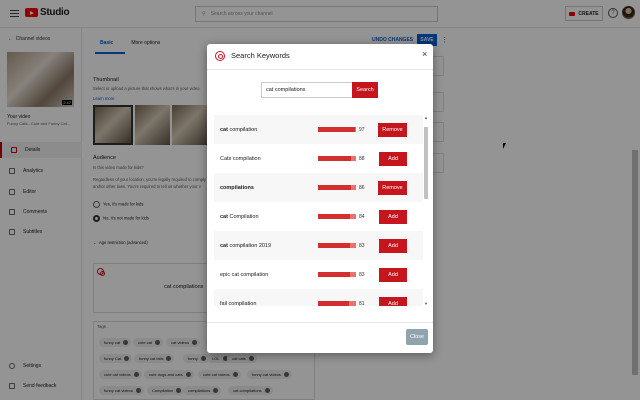 Image resolution: width=640 pixels, height=400 pixels. What do you see at coordinates (362, 187) in the screenshot?
I see `score-value: 86` at bounding box center [362, 187].